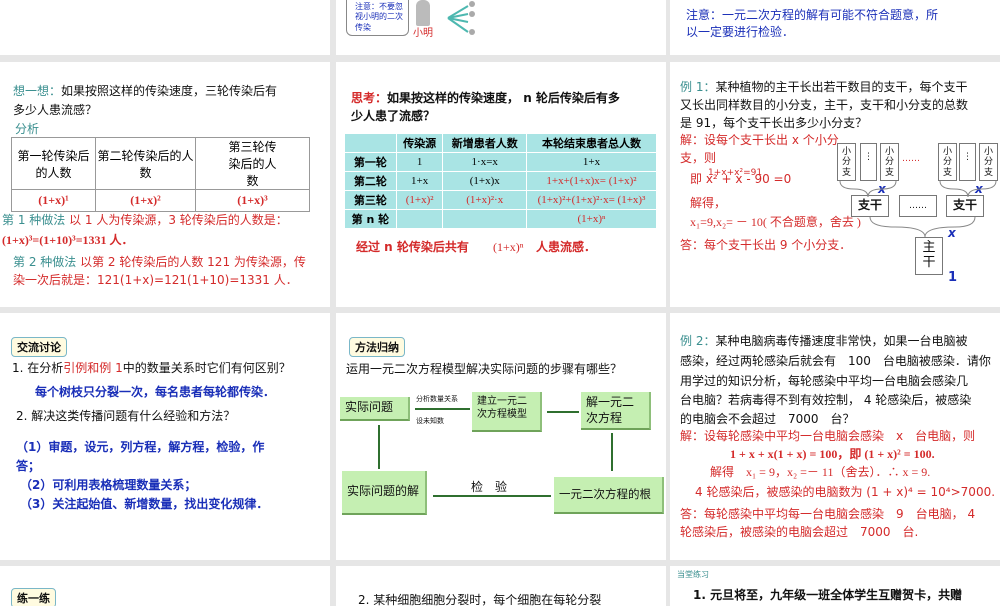 This screenshot has height=606, width=1000. Describe the element at coordinates (612, 452) in the screenshot. I see `arrow-down` at that location.